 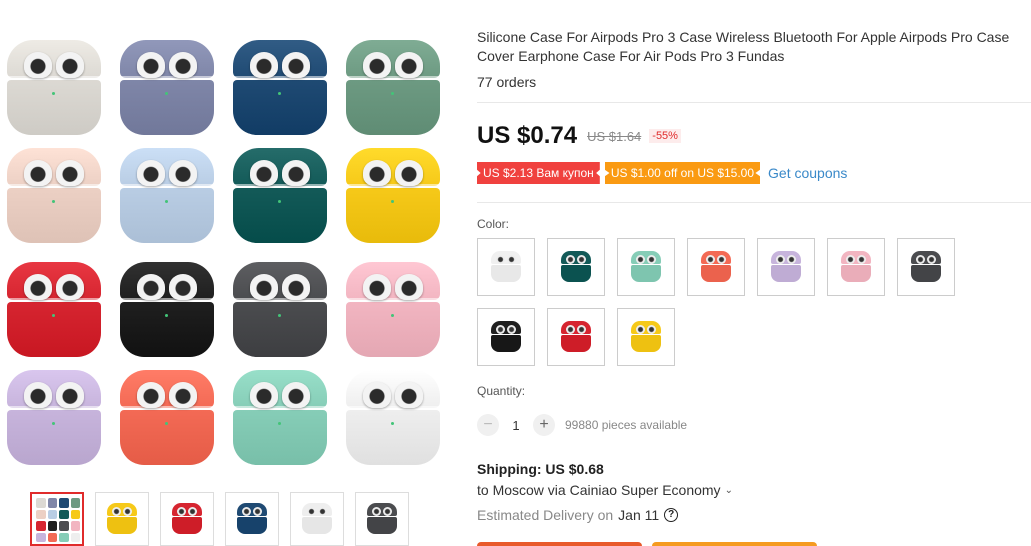 What do you see at coordinates (734, 544) in the screenshot?
I see `add-to-cart-button` at bounding box center [734, 544].